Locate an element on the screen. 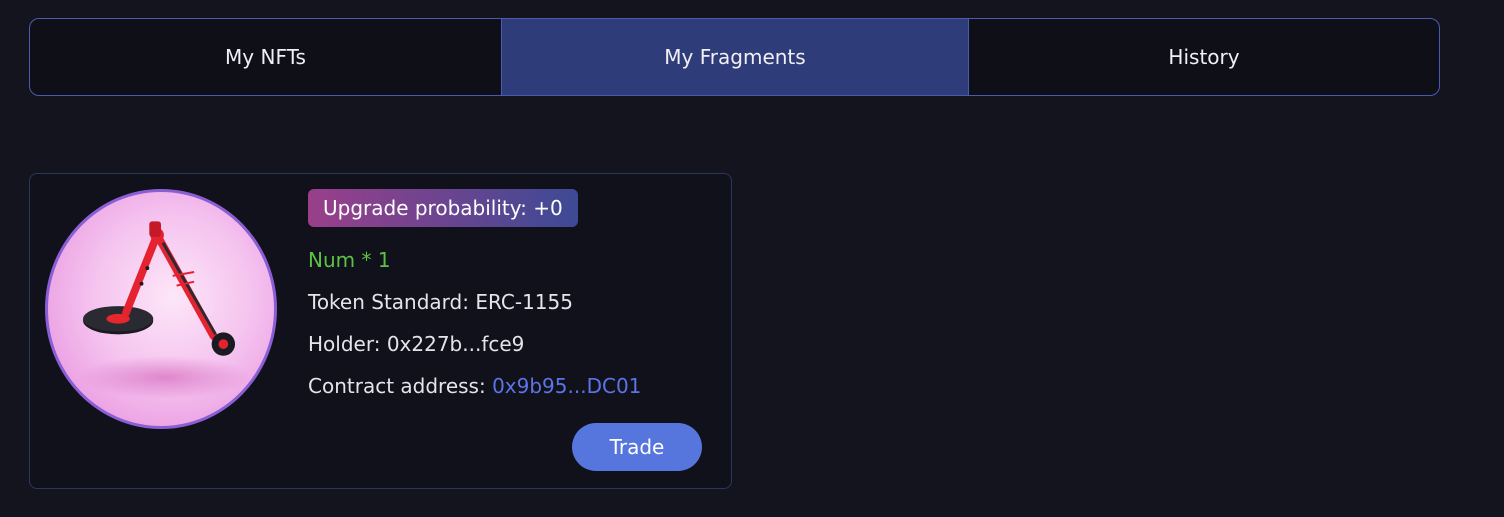 The width and height of the screenshot is (1504, 517). holder-value: 0x227b...fce9 is located at coordinates (455, 344).